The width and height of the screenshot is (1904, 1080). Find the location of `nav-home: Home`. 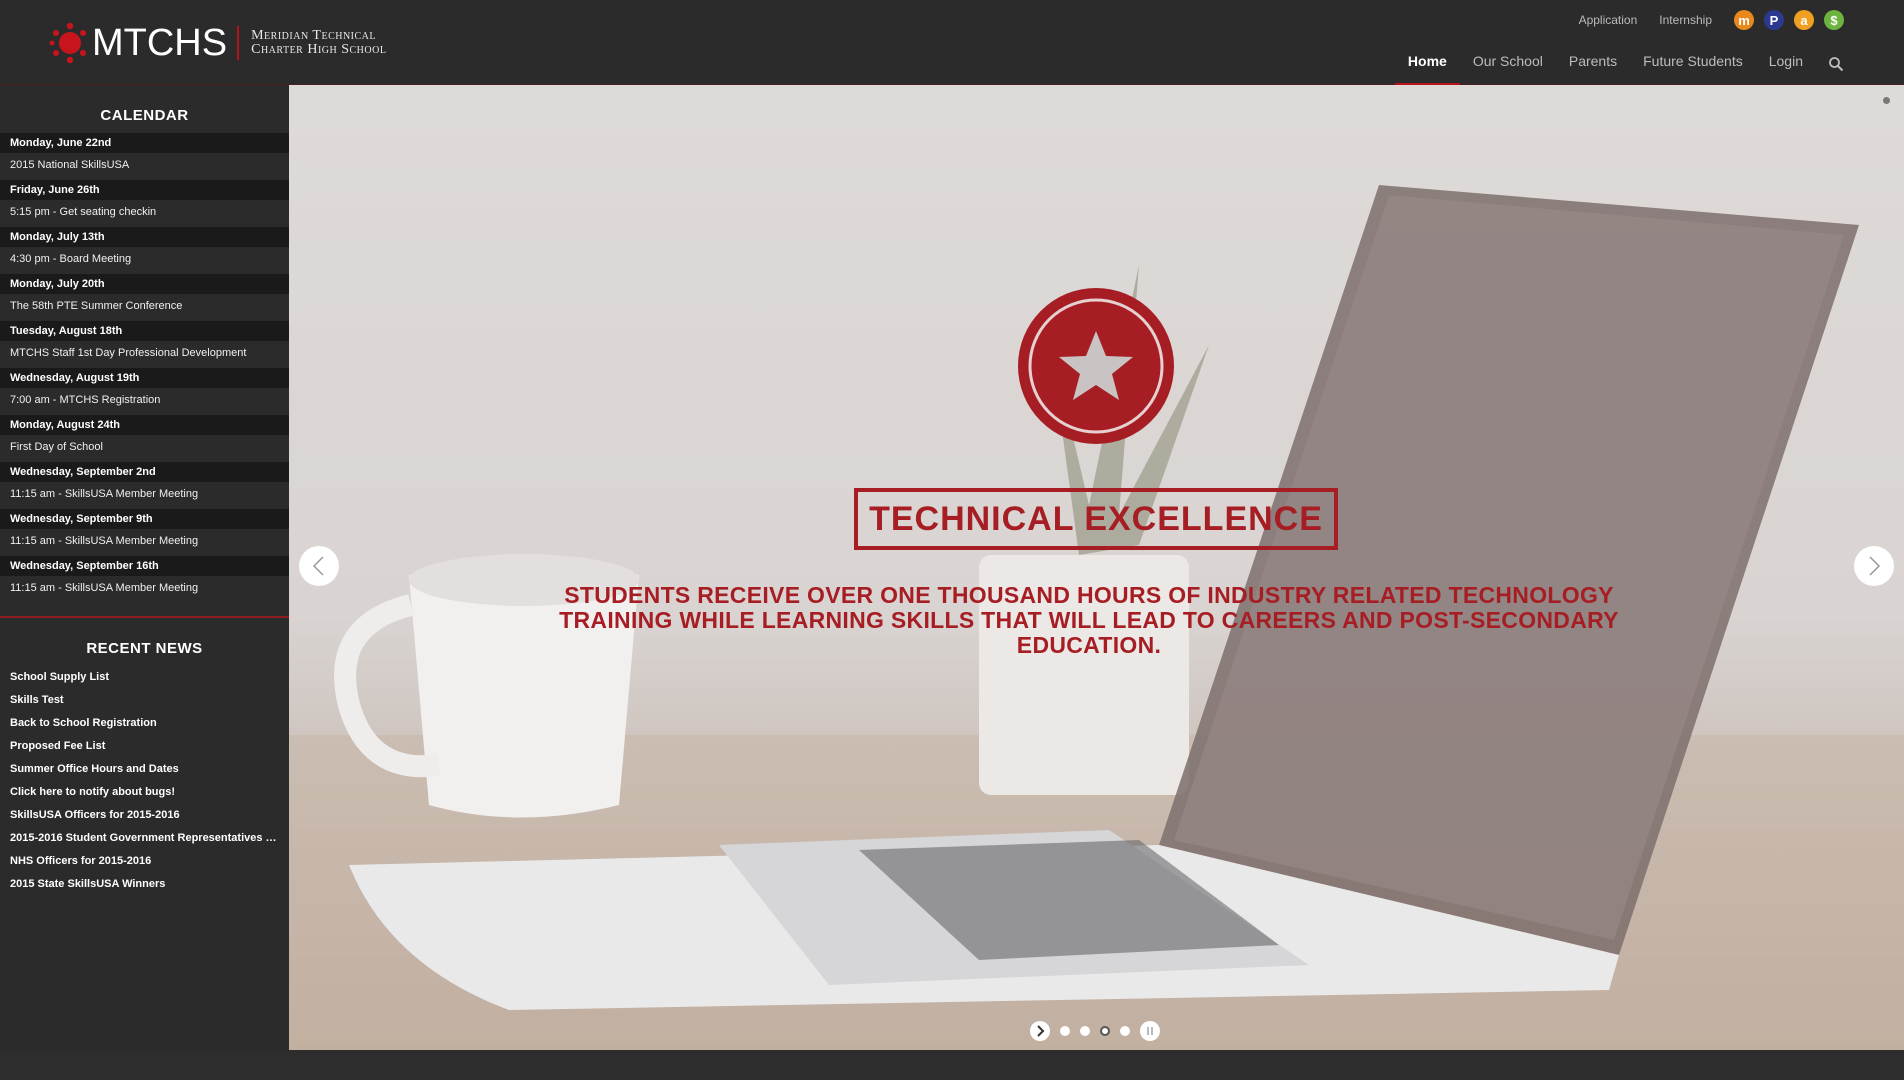

nav-home: Home is located at coordinates (1427, 63).